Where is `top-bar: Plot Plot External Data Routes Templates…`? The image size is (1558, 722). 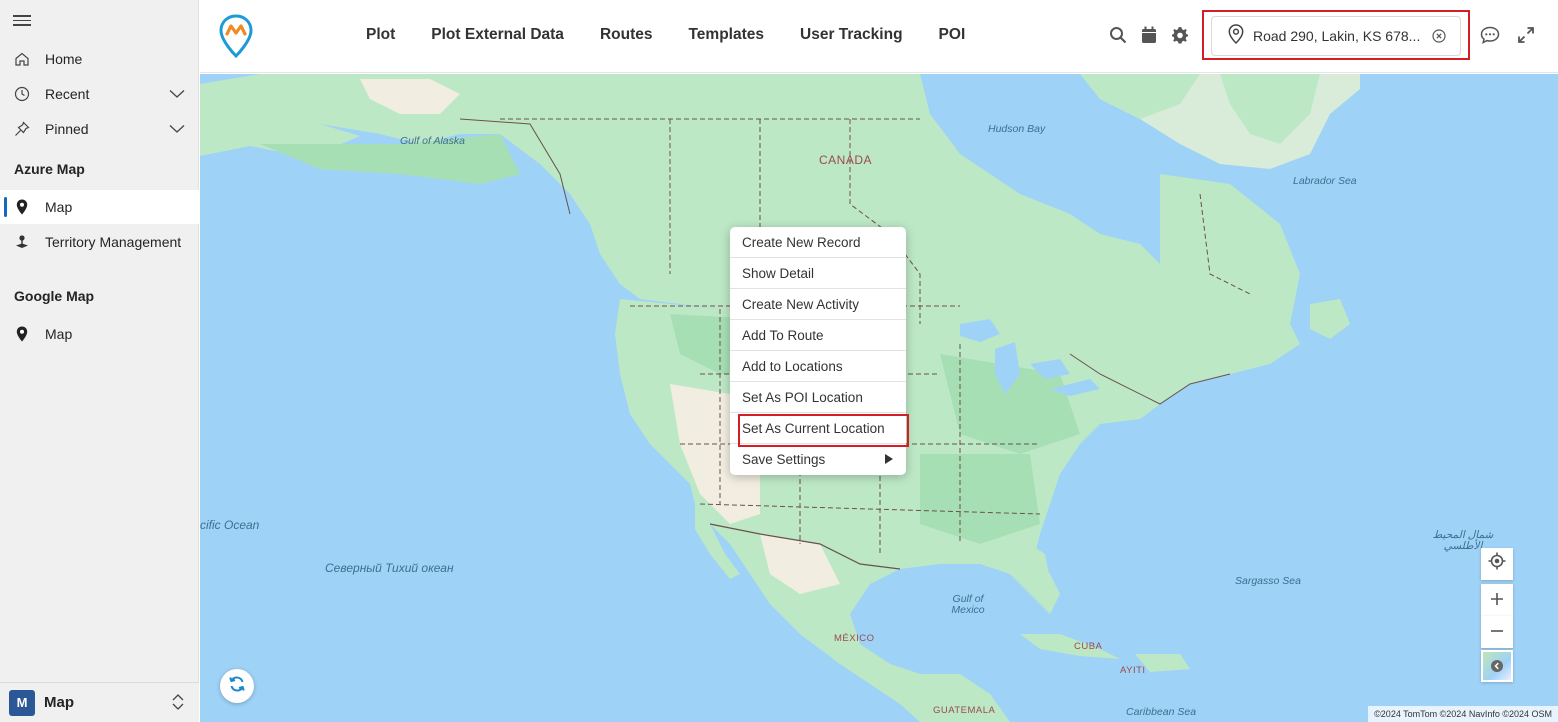 top-bar: Plot Plot External Data Routes Templates… is located at coordinates (879, 36).